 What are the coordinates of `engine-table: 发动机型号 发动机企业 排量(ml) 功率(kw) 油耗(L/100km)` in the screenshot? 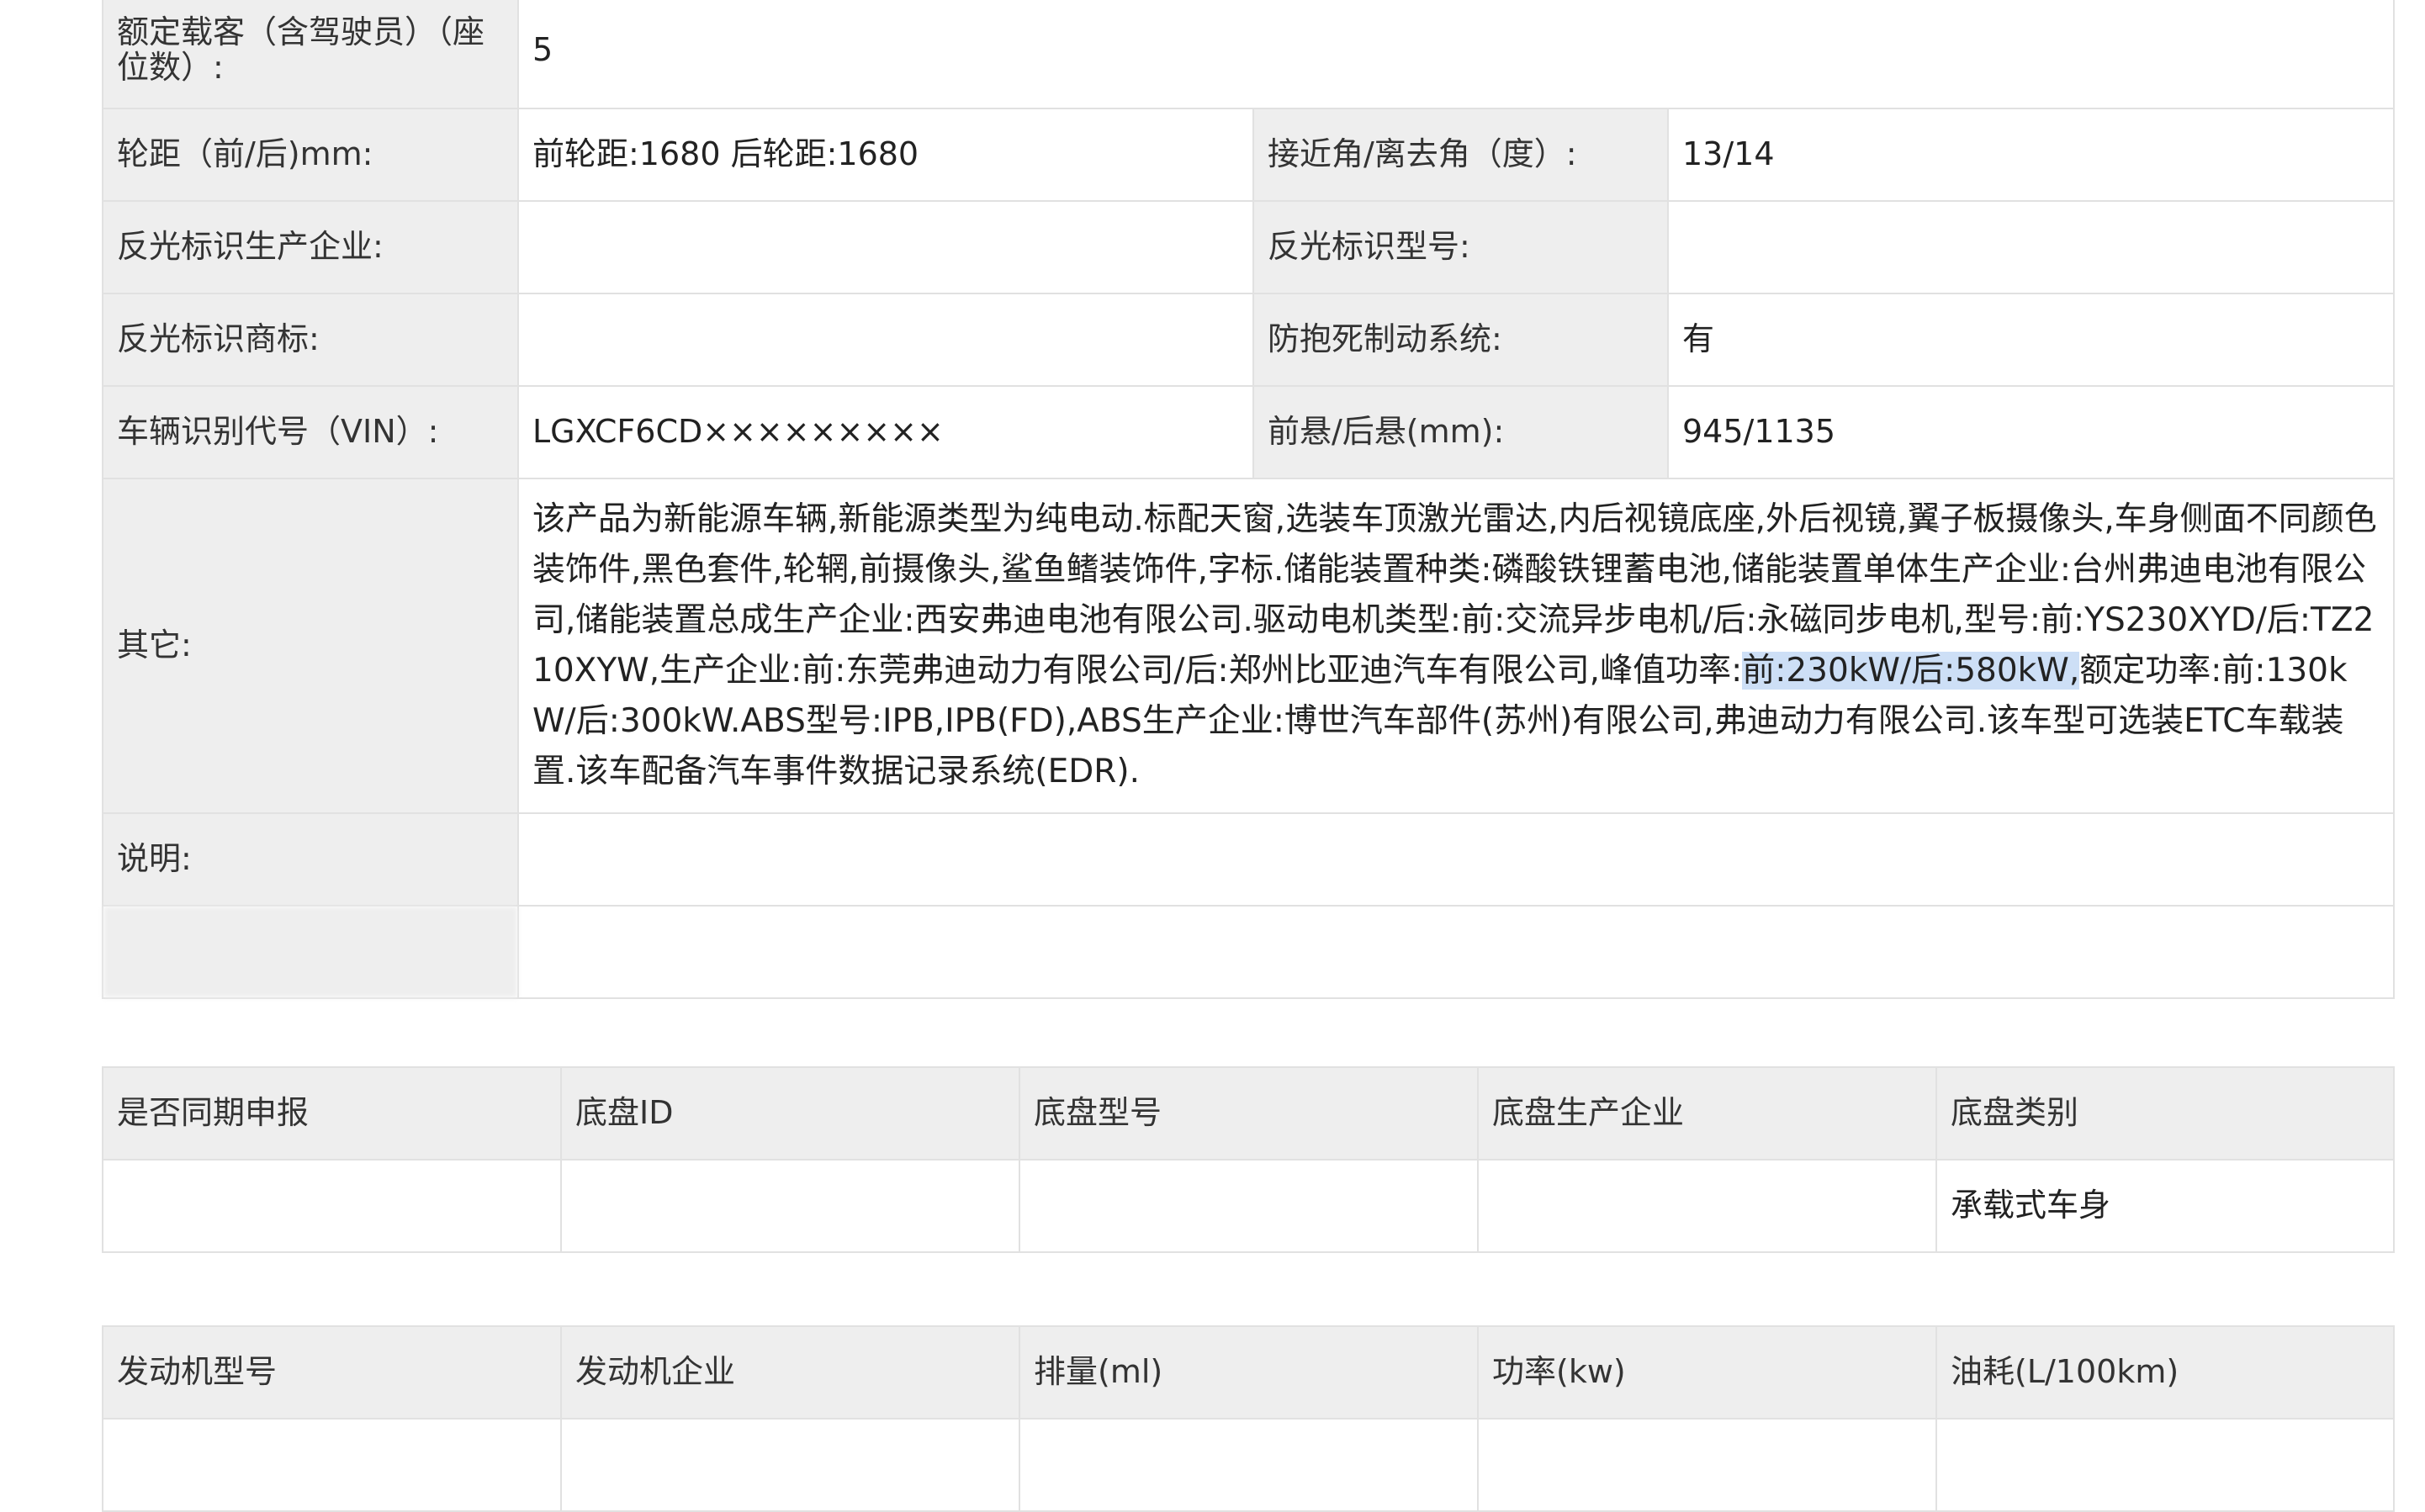 It's located at (1248, 1418).